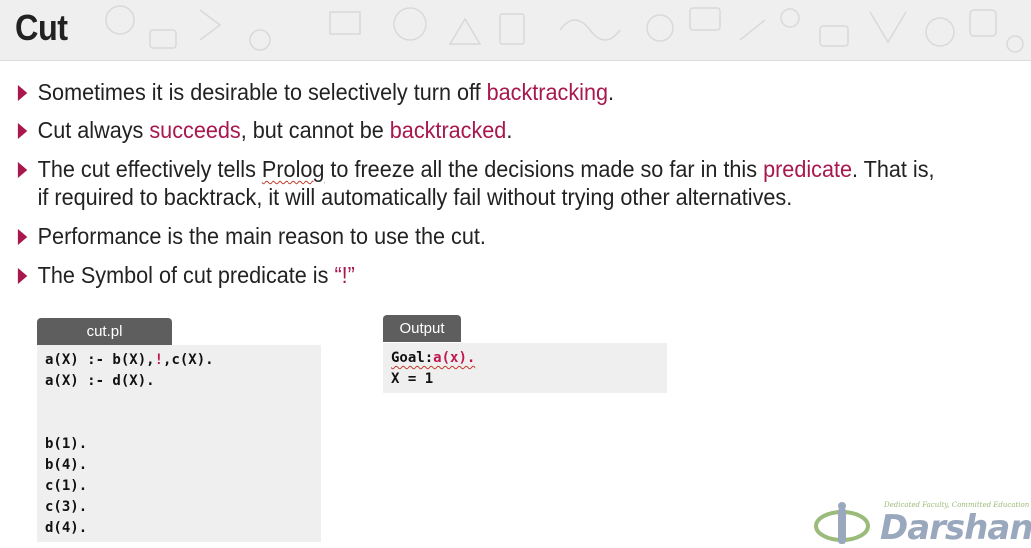 This screenshot has width=1031, height=548. What do you see at coordinates (41, 27) in the screenshot?
I see `slide-title: Cut` at bounding box center [41, 27].